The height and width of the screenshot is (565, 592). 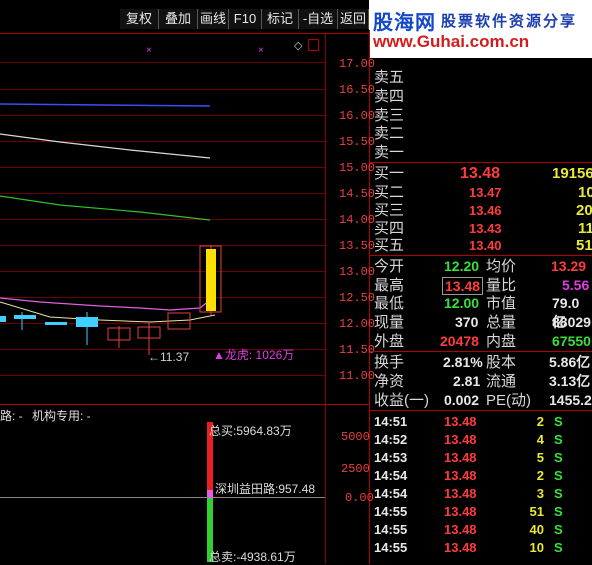 What do you see at coordinates (483, 494) in the screenshot?
I see `trade-row: 14:54 13.48 3 S` at bounding box center [483, 494].